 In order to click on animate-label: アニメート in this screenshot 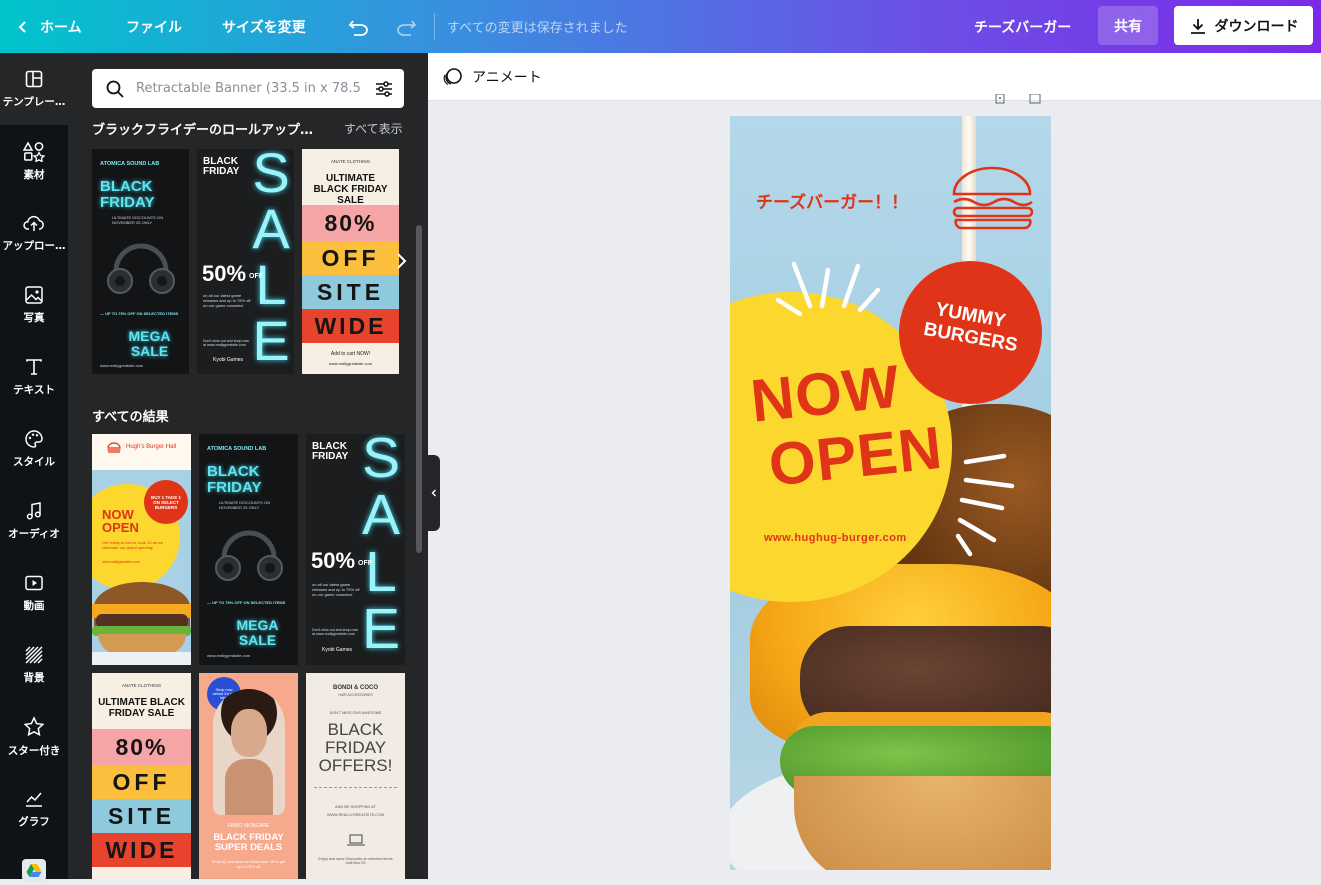, I will do `click(507, 78)`.